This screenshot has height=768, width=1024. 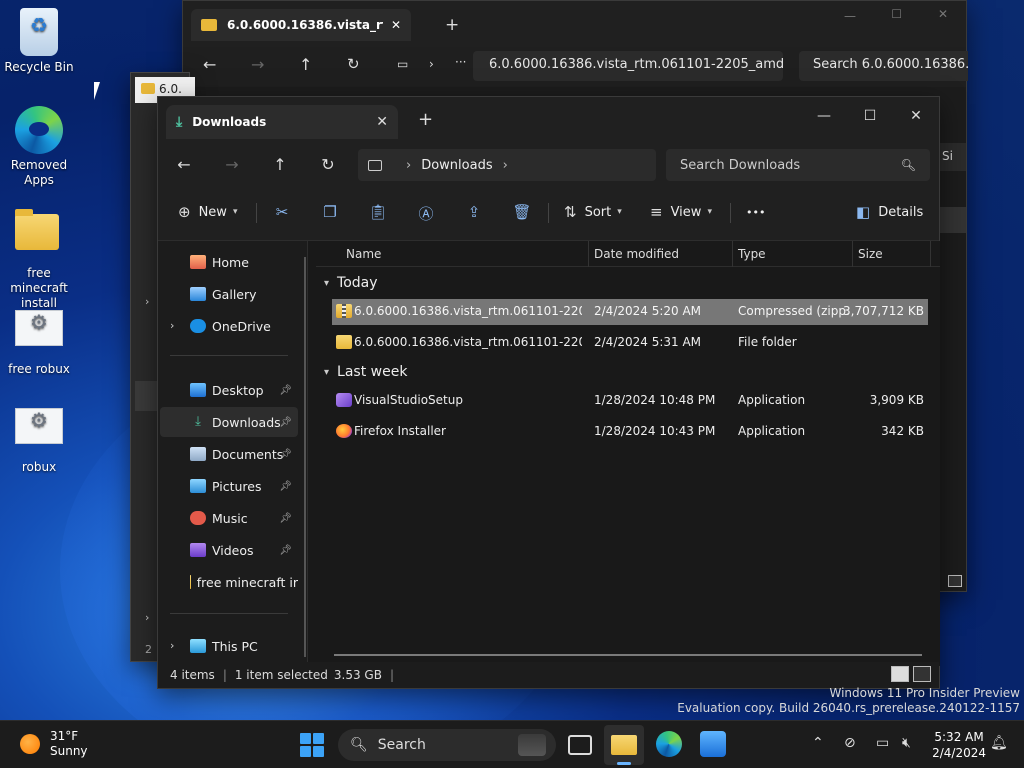 I want to click on chevron-up-icon: ⌃, so click(x=818, y=743).